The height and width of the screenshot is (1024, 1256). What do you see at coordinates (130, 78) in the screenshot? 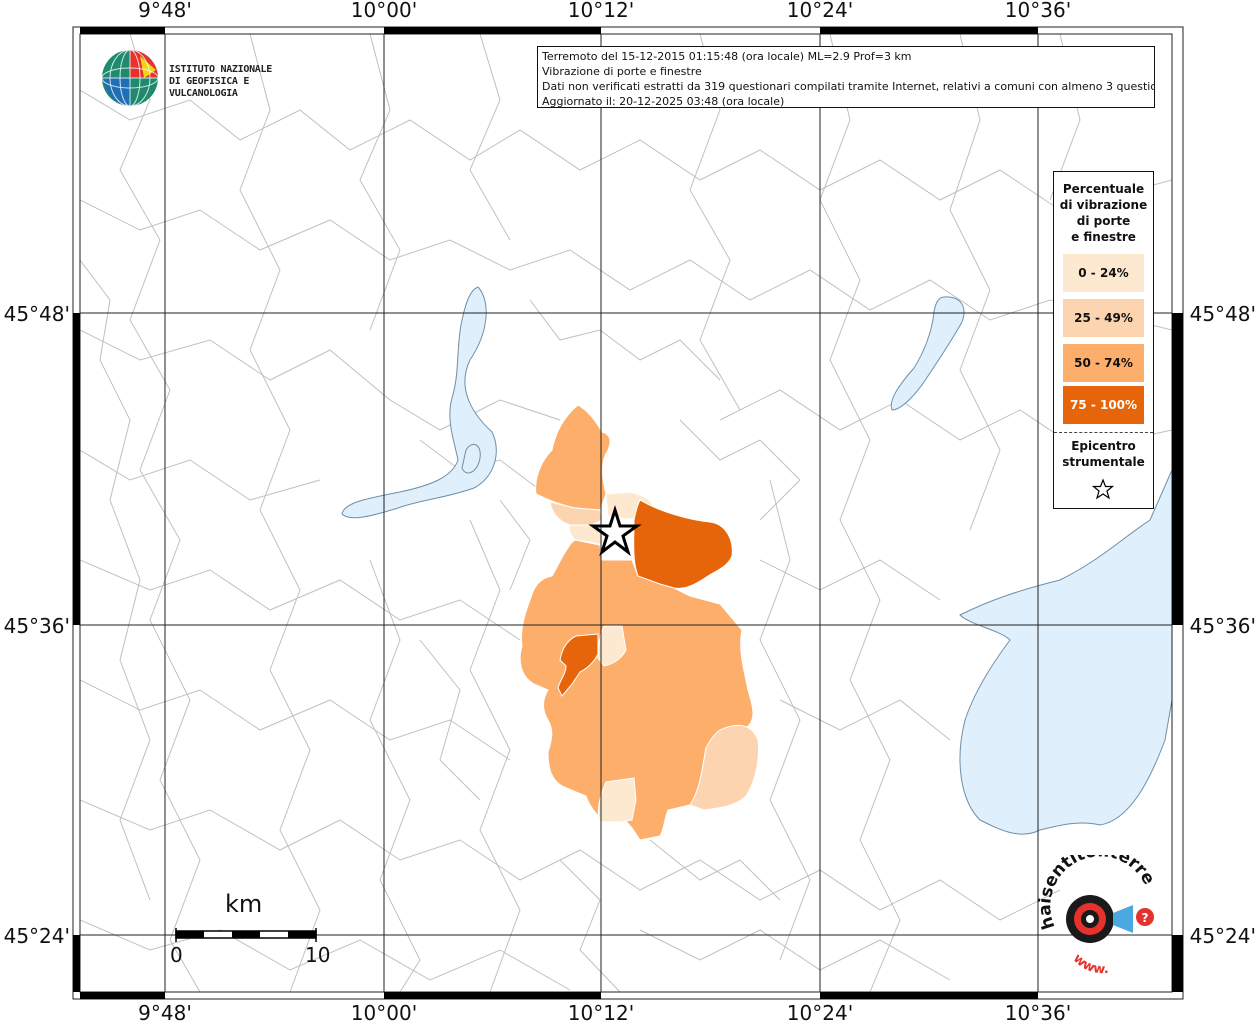
I see `globe-icon` at bounding box center [130, 78].